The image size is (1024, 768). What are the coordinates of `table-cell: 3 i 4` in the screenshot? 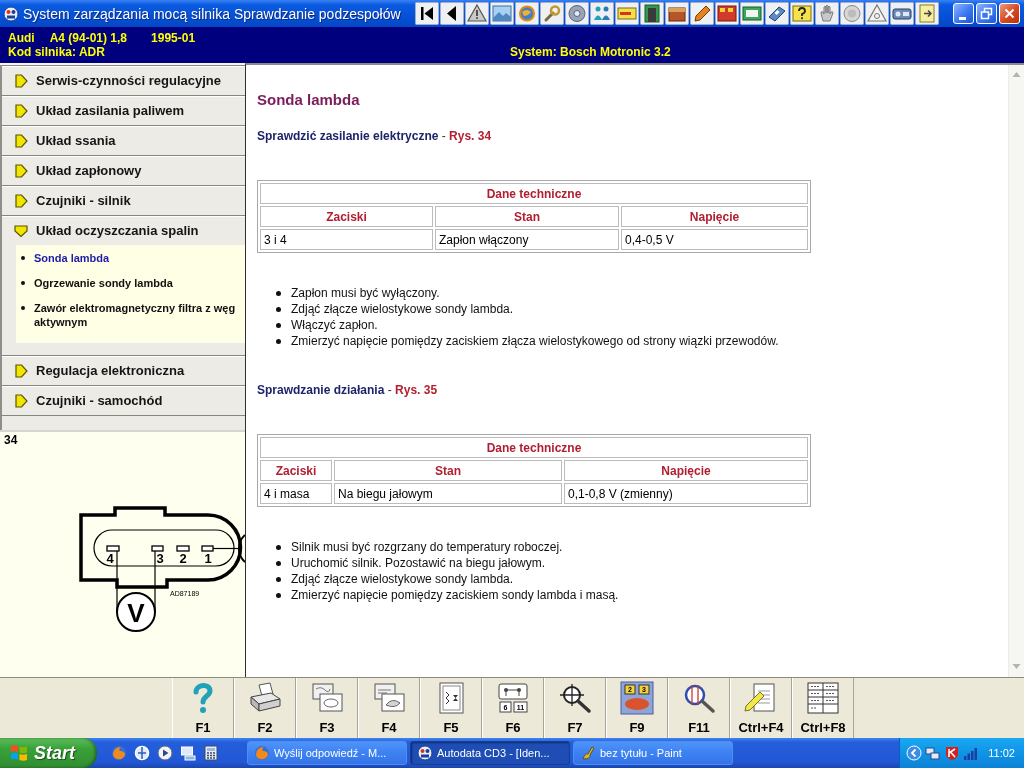 It's located at (346, 239).